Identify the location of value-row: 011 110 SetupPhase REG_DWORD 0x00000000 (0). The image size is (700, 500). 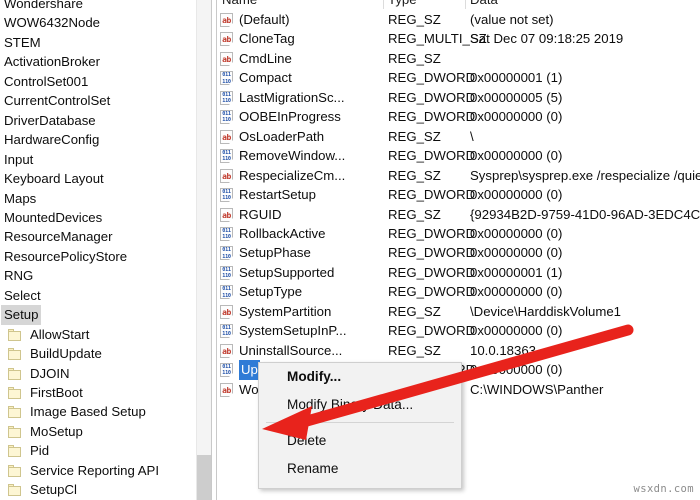
(458, 252).